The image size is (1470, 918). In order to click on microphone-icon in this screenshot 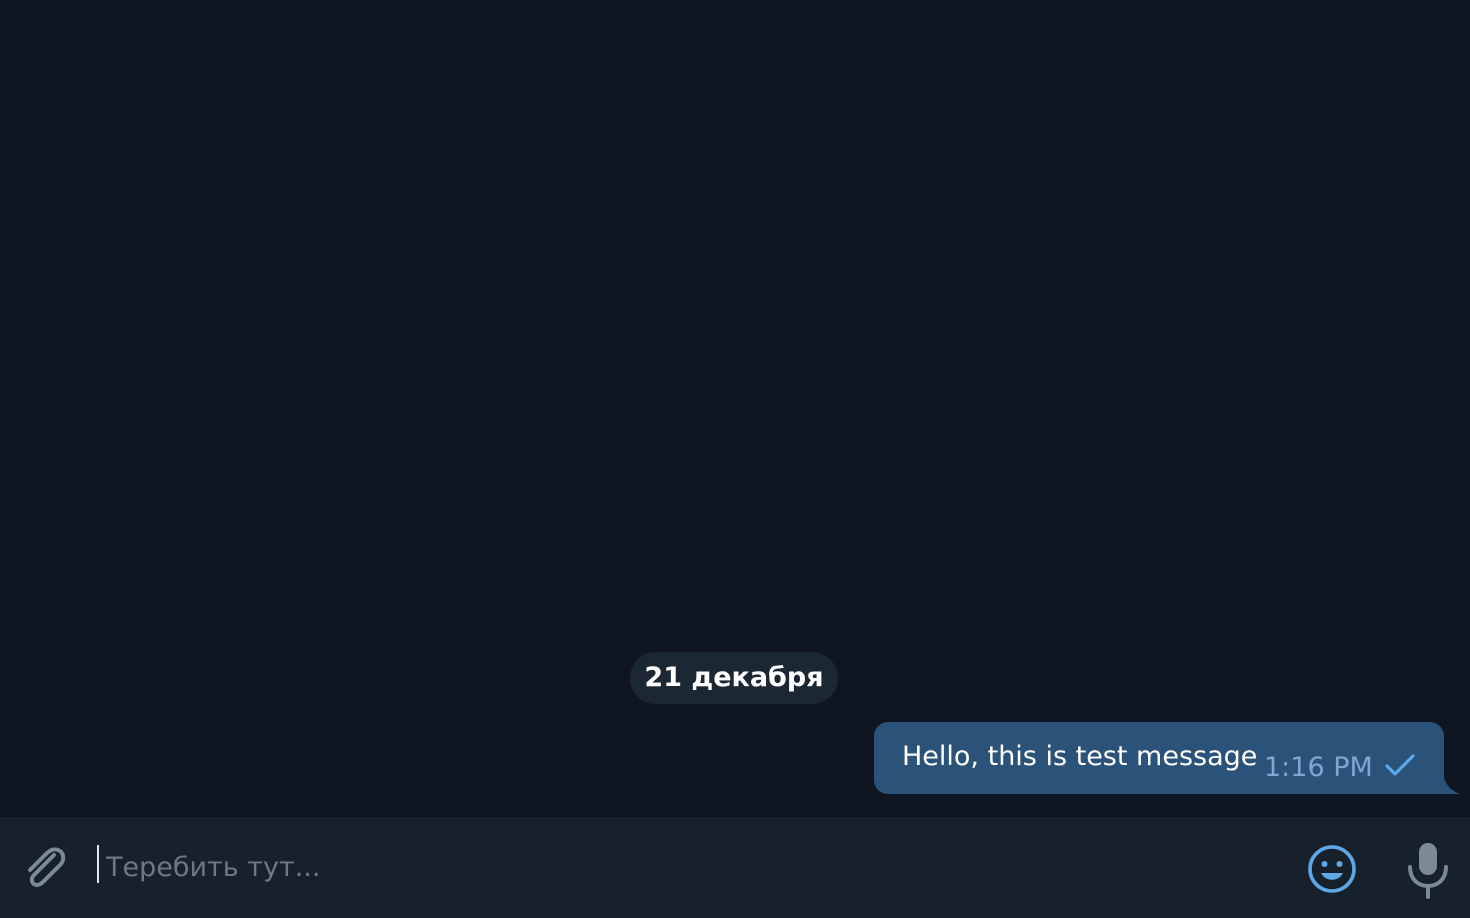, I will do `click(1428, 871)`.